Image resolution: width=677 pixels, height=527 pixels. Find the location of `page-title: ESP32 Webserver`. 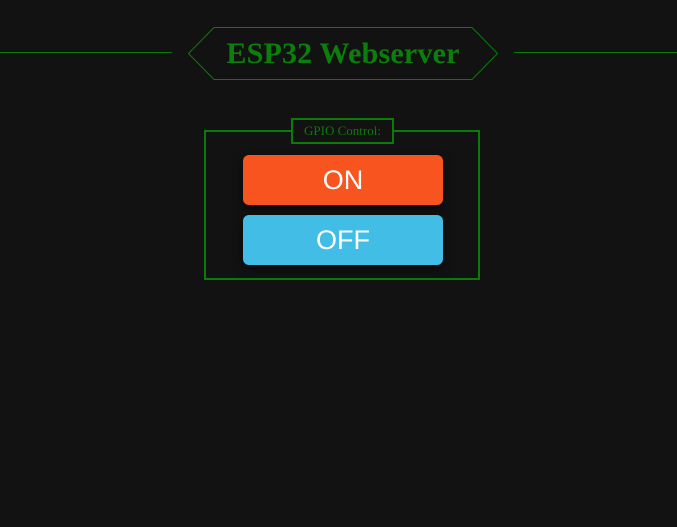

page-title: ESP32 Webserver is located at coordinates (343, 53).